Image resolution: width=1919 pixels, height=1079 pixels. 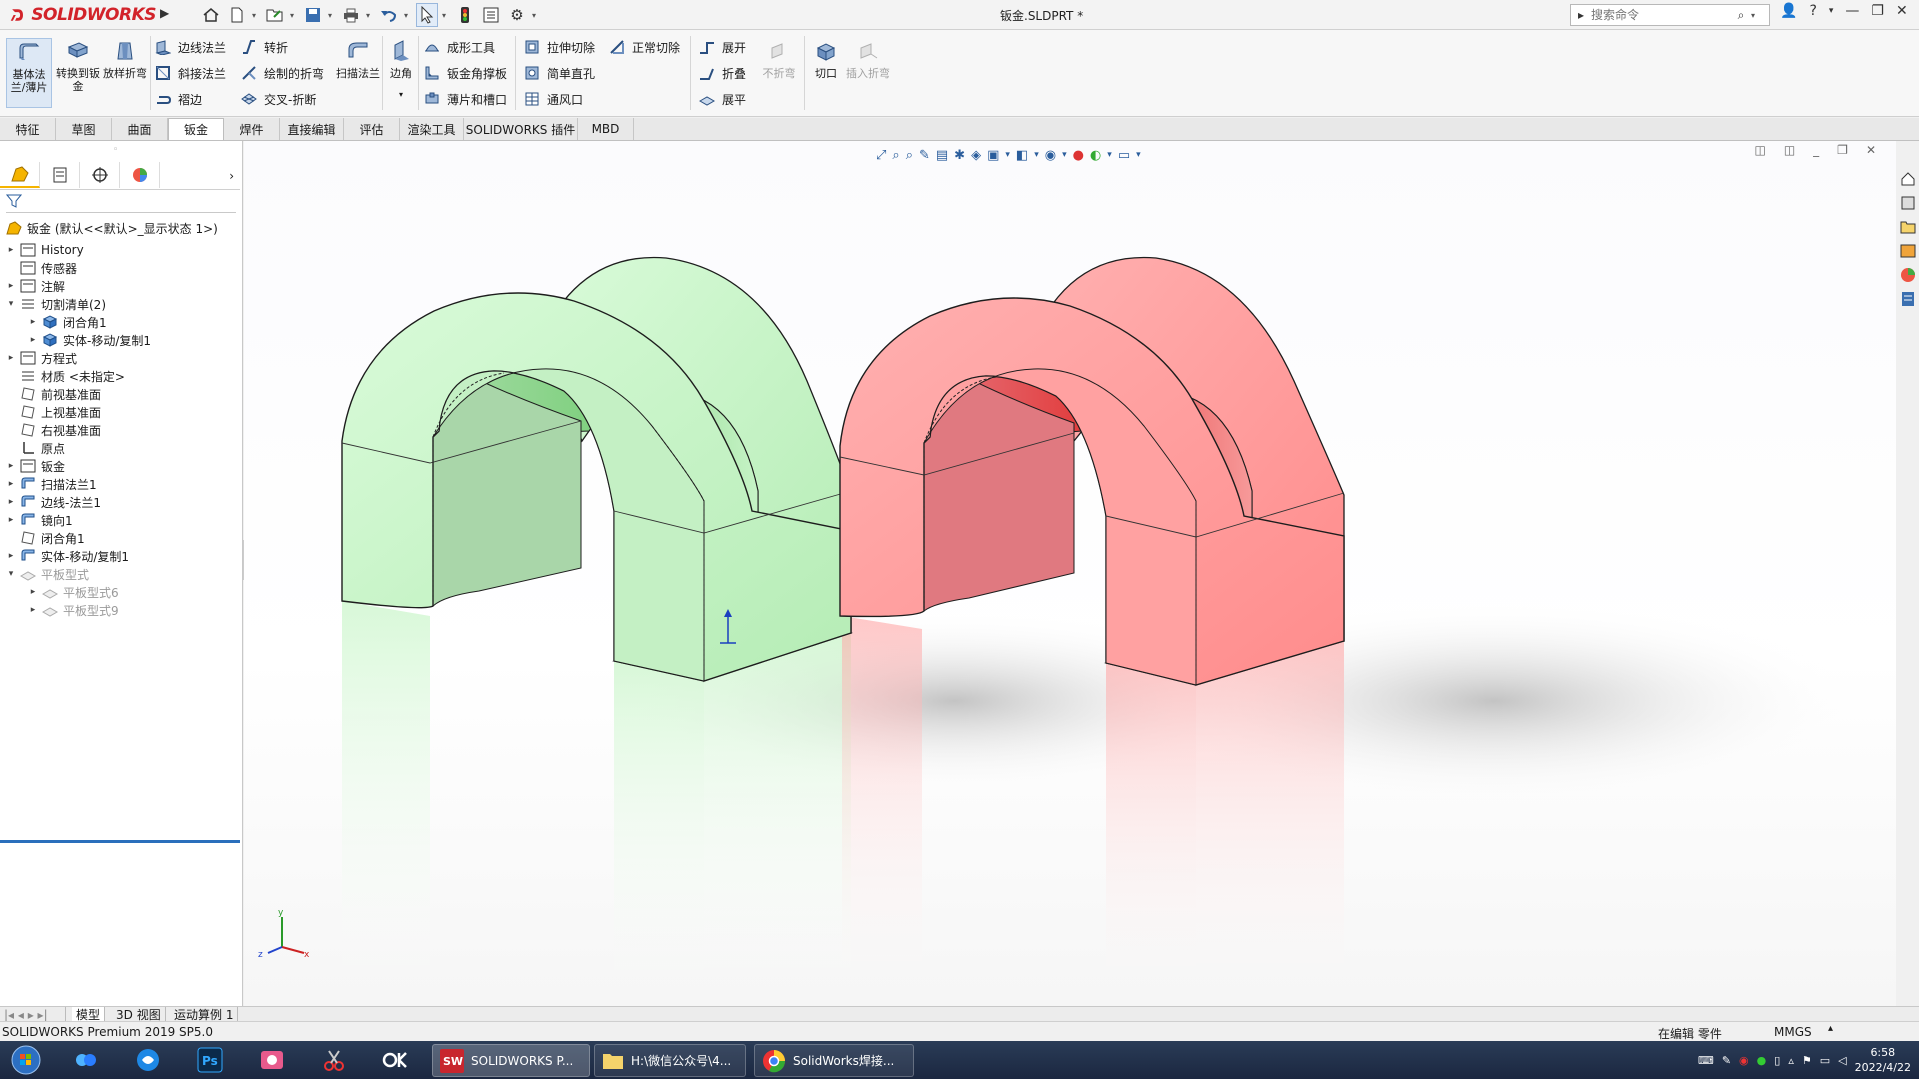 I want to click on tree-filter, so click(x=120, y=203).